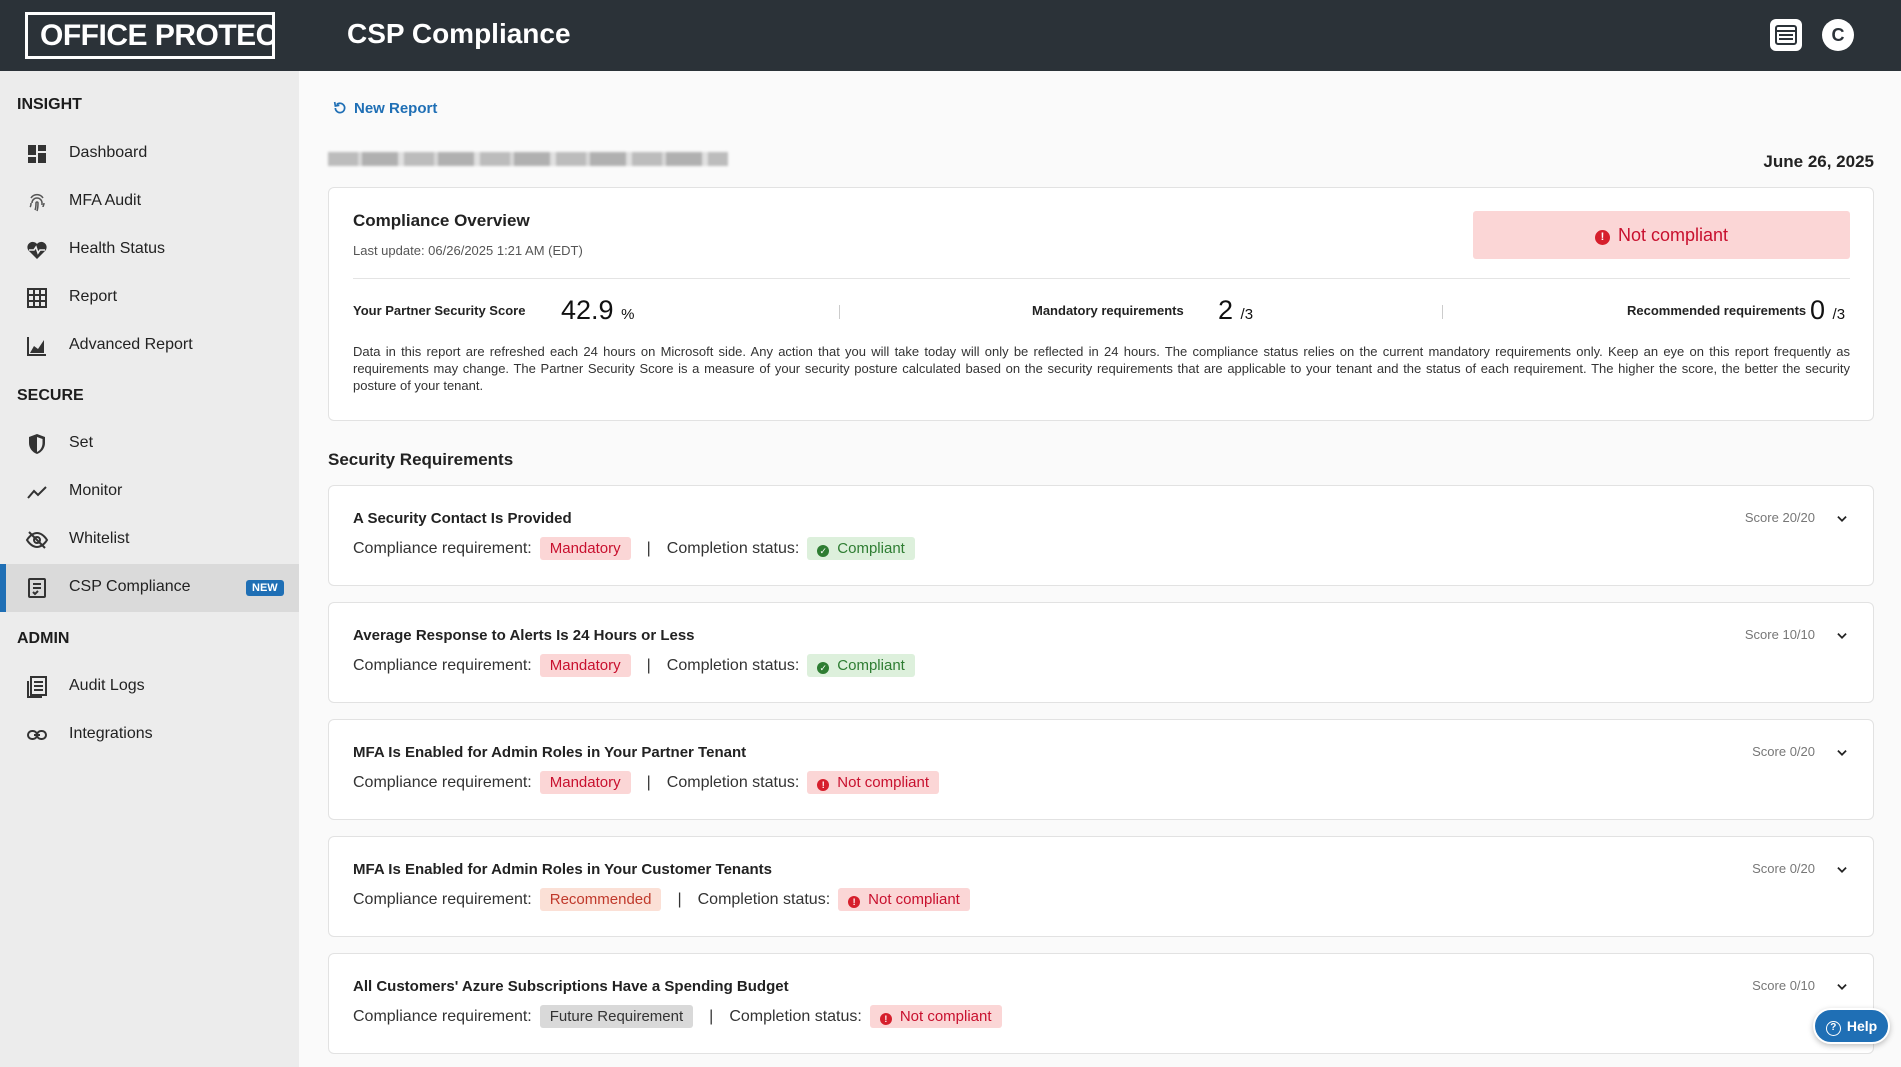 Image resolution: width=1901 pixels, height=1067 pixels. What do you see at coordinates (149, 687) in the screenshot?
I see `sidebar-item-audit-logs: Audit Logs` at bounding box center [149, 687].